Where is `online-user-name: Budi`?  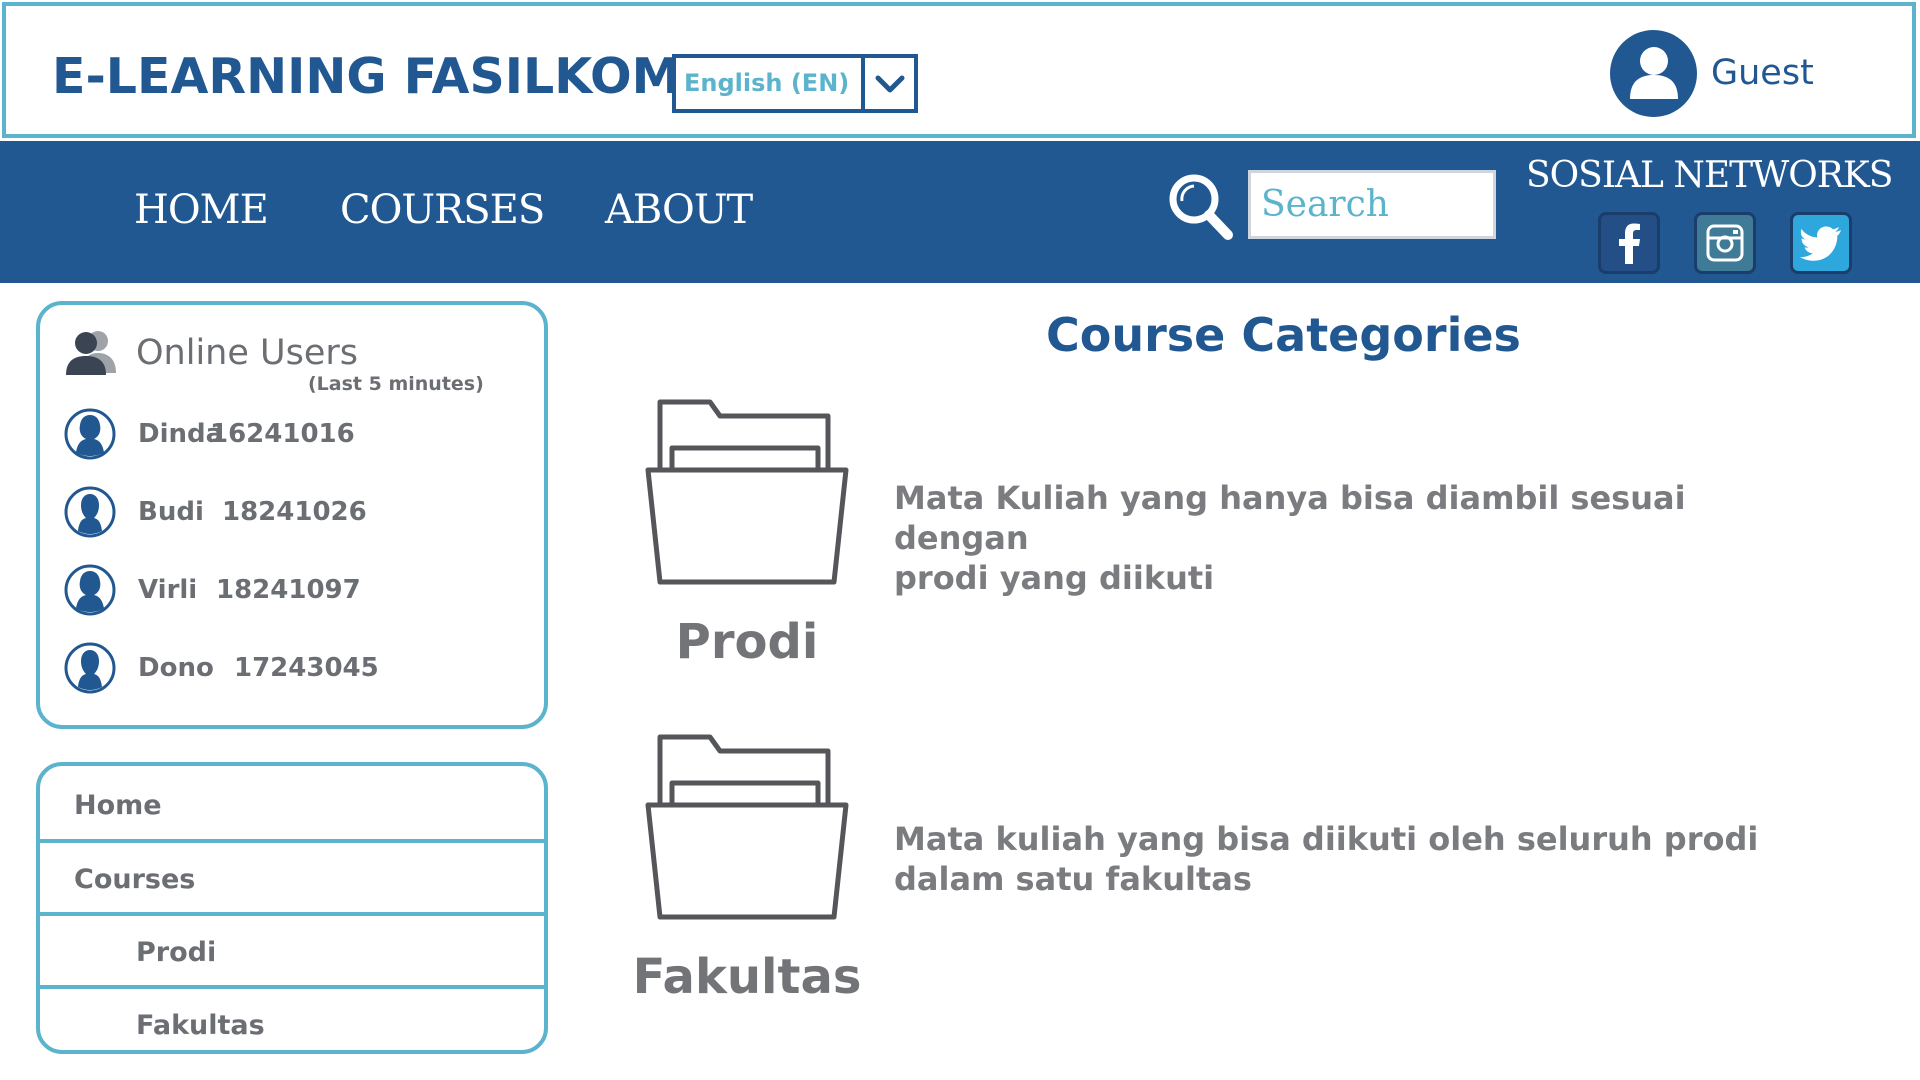
online-user-name: Budi is located at coordinates (171, 512).